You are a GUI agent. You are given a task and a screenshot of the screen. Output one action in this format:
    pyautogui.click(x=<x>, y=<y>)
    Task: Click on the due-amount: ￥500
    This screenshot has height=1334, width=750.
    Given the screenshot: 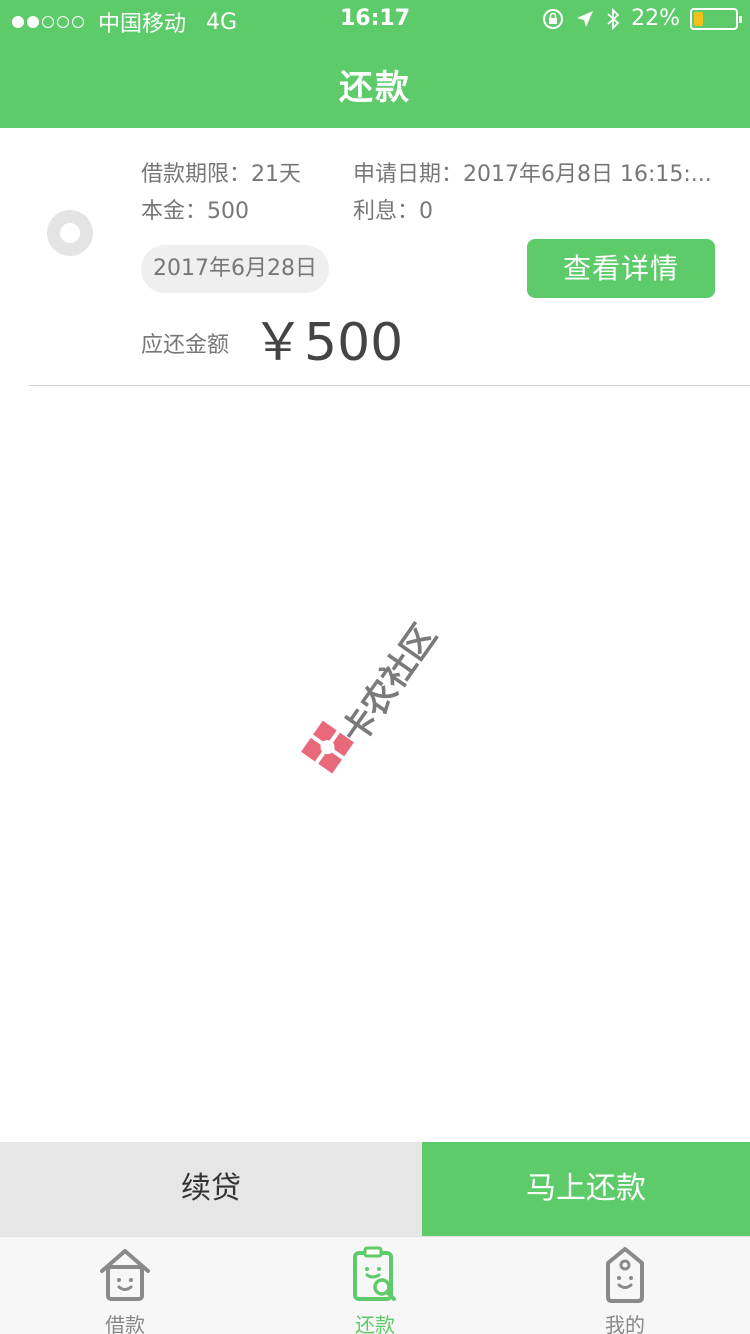 What is the action you would take?
    pyautogui.click(x=328, y=343)
    